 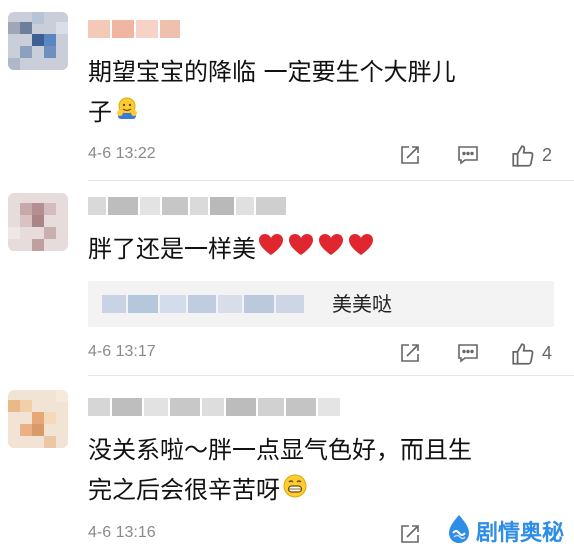 What do you see at coordinates (321, 304) in the screenshot?
I see `reply-preview: 美美哒` at bounding box center [321, 304].